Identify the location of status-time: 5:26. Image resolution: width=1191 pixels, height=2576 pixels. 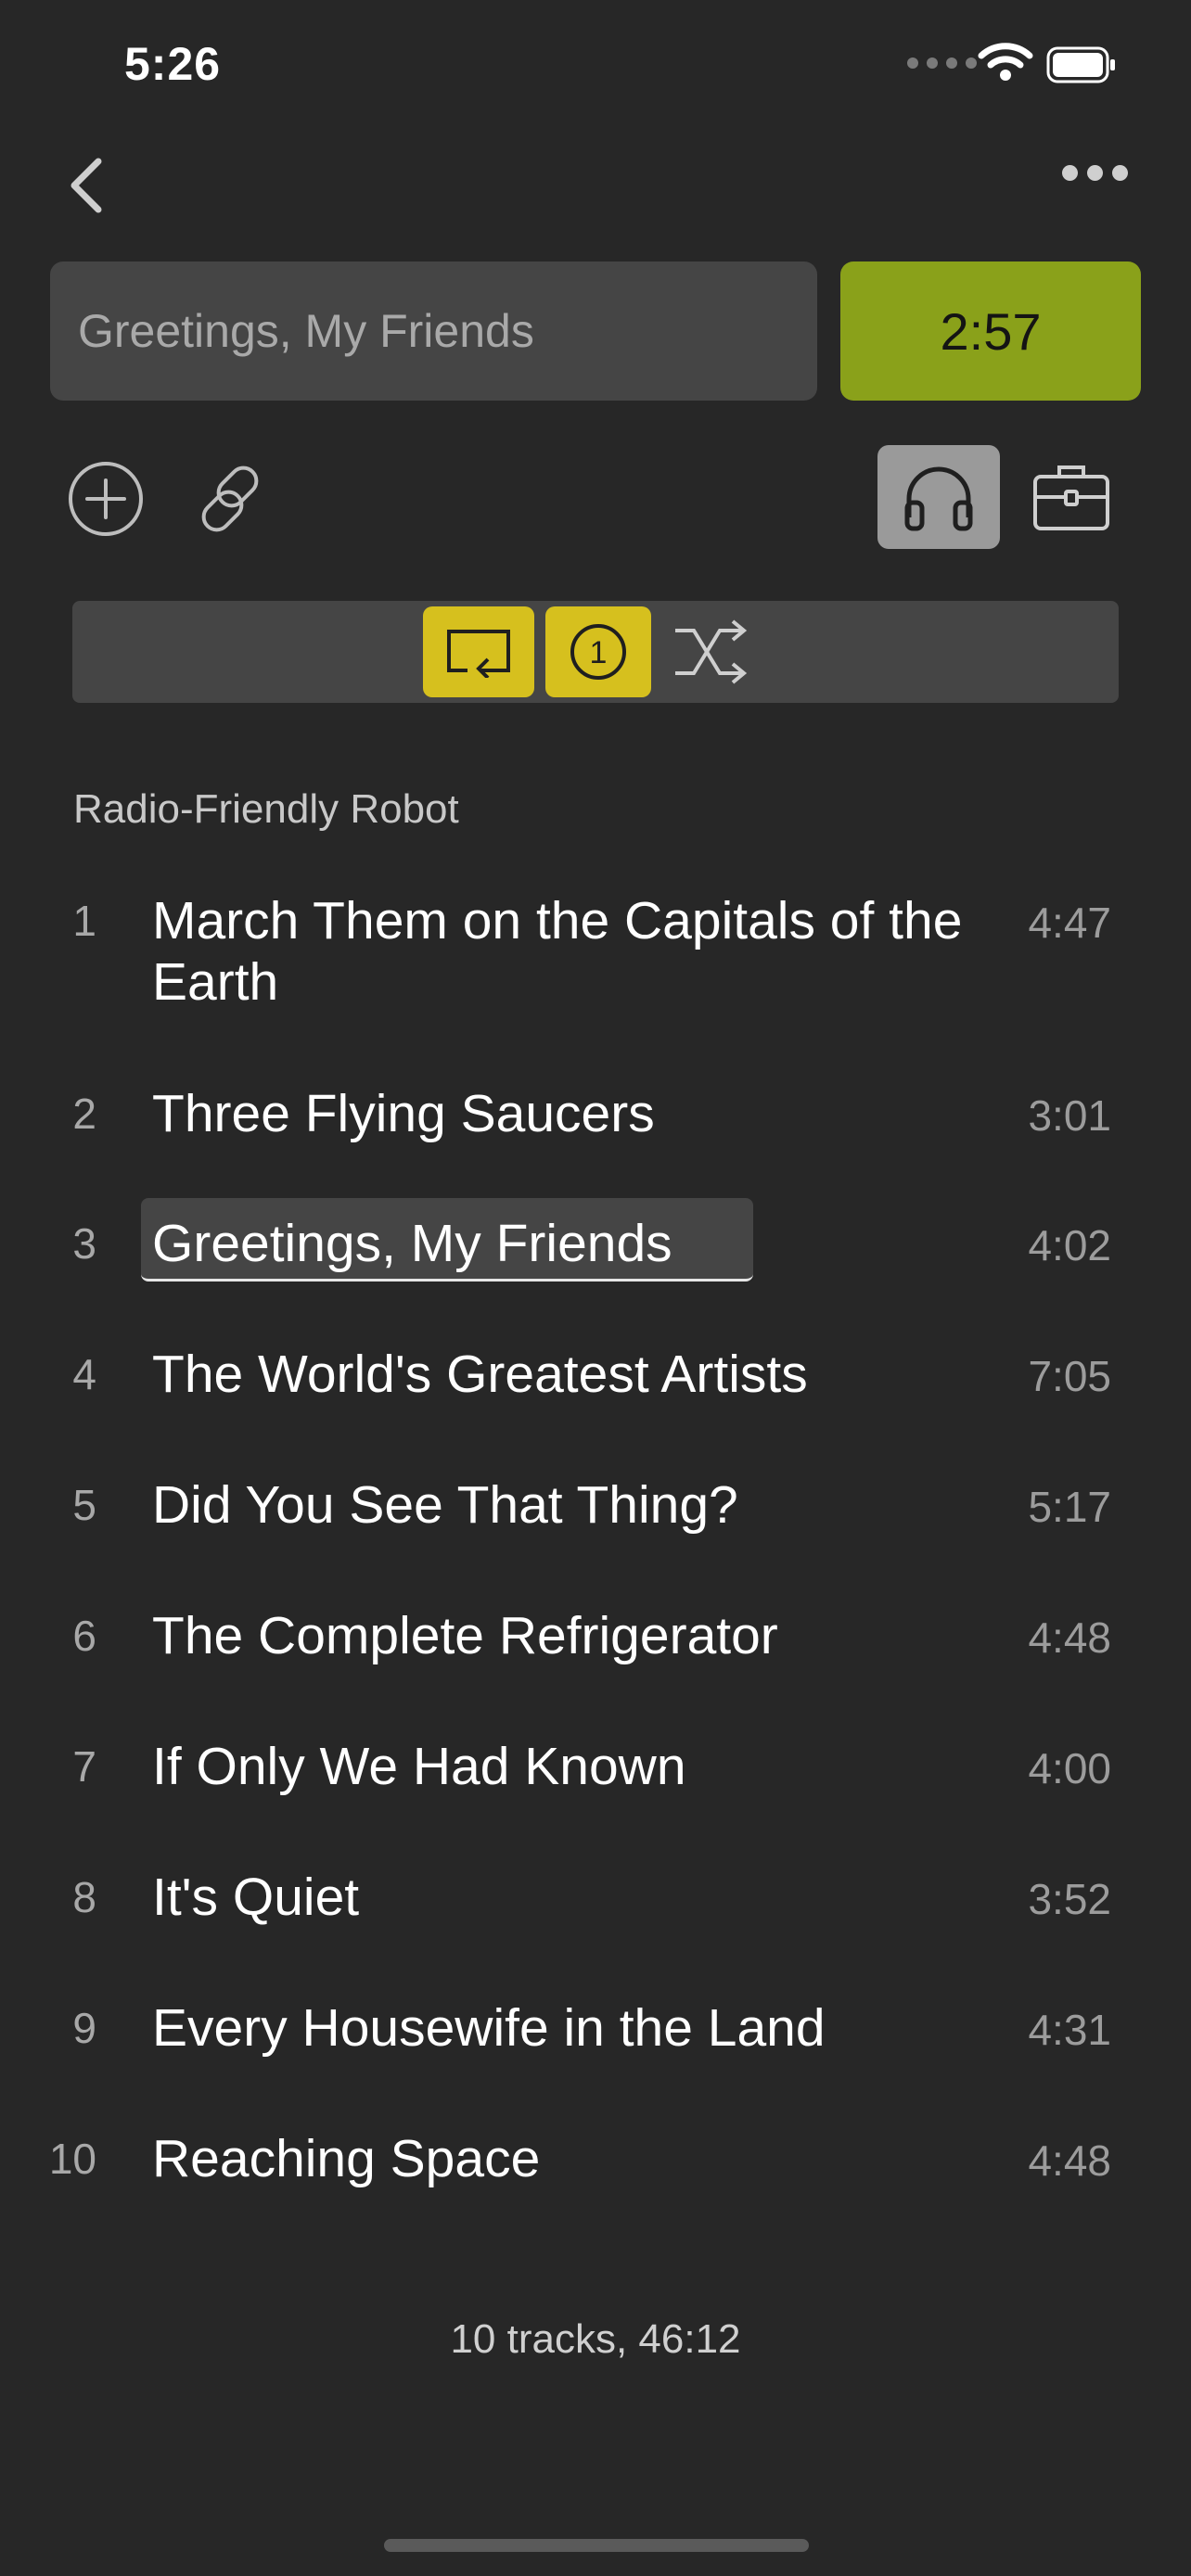
(173, 64).